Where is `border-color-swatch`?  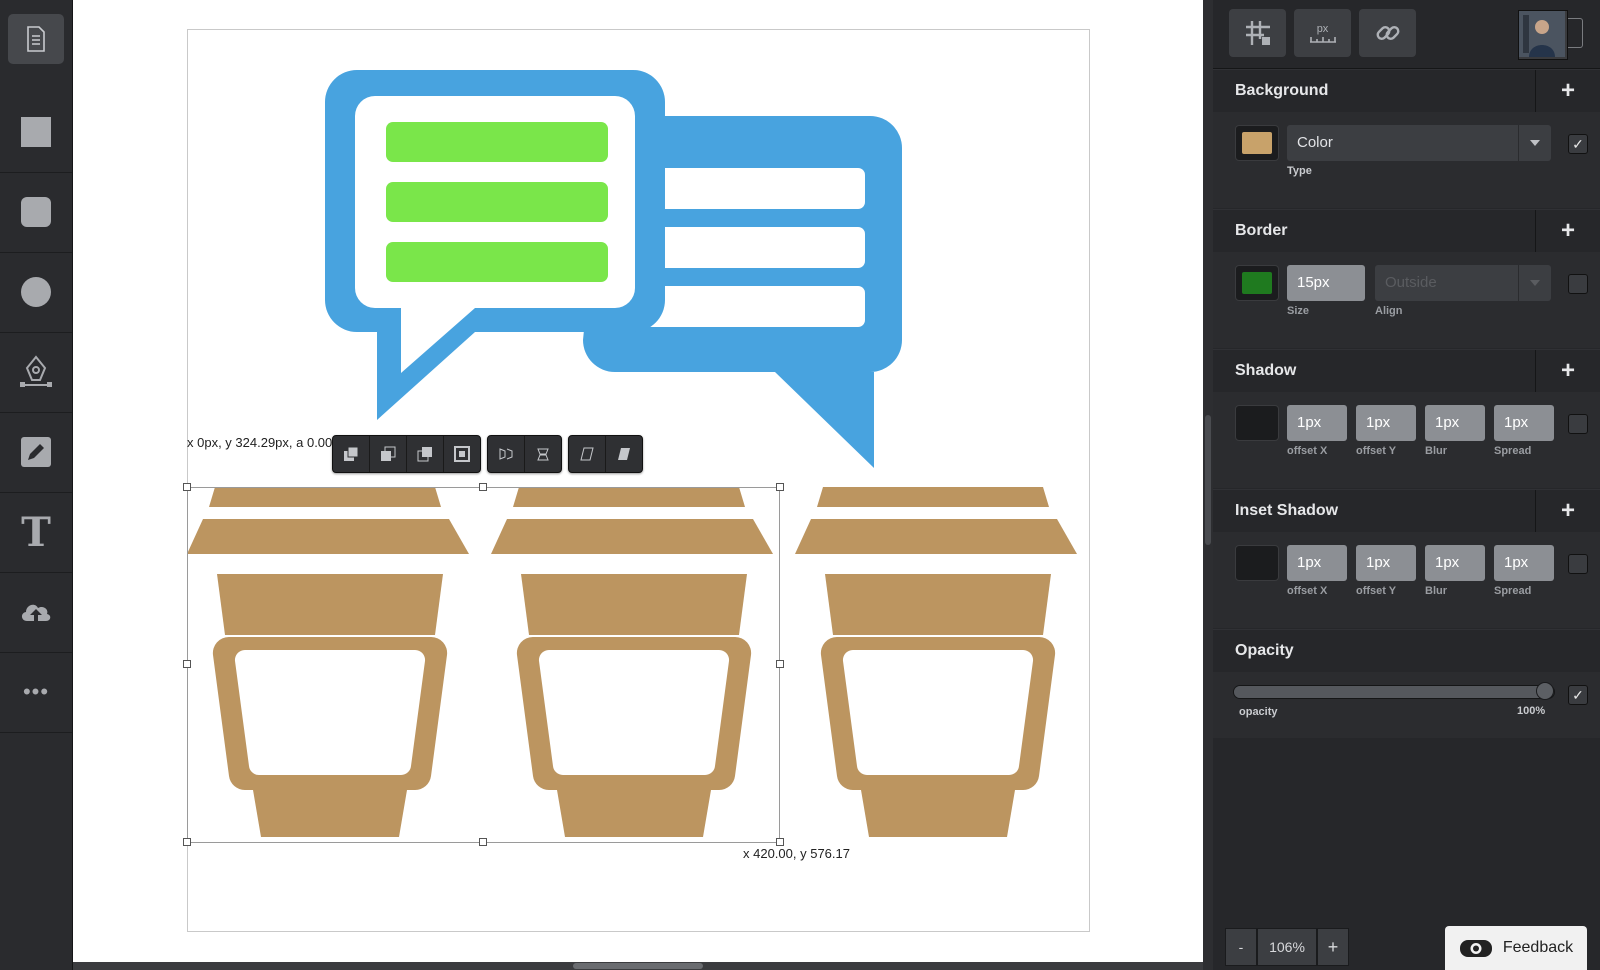 border-color-swatch is located at coordinates (1257, 283).